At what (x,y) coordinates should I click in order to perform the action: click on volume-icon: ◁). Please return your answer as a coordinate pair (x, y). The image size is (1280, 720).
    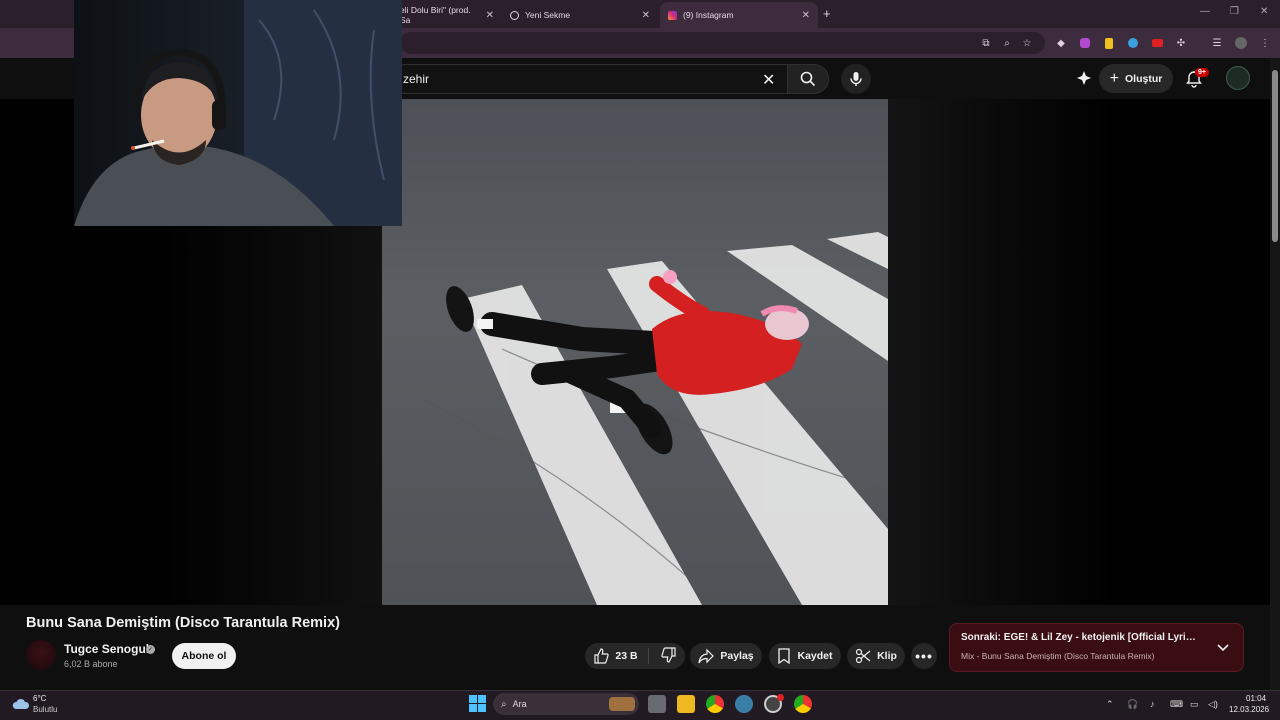
    Looking at the image, I should click on (1213, 704).